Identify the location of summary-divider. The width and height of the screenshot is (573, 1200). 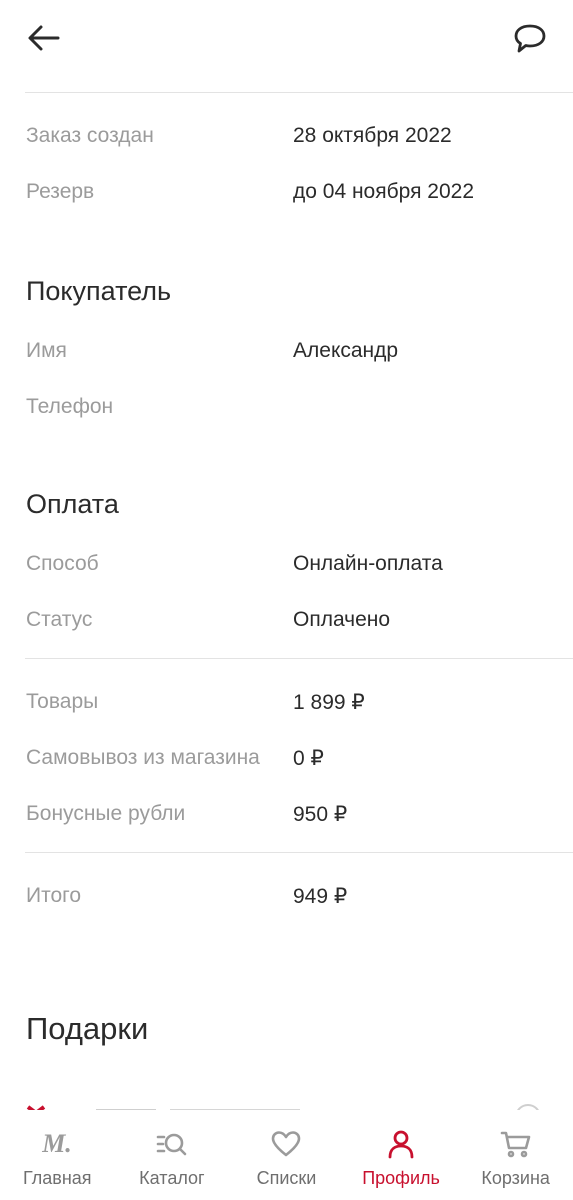
(299, 852).